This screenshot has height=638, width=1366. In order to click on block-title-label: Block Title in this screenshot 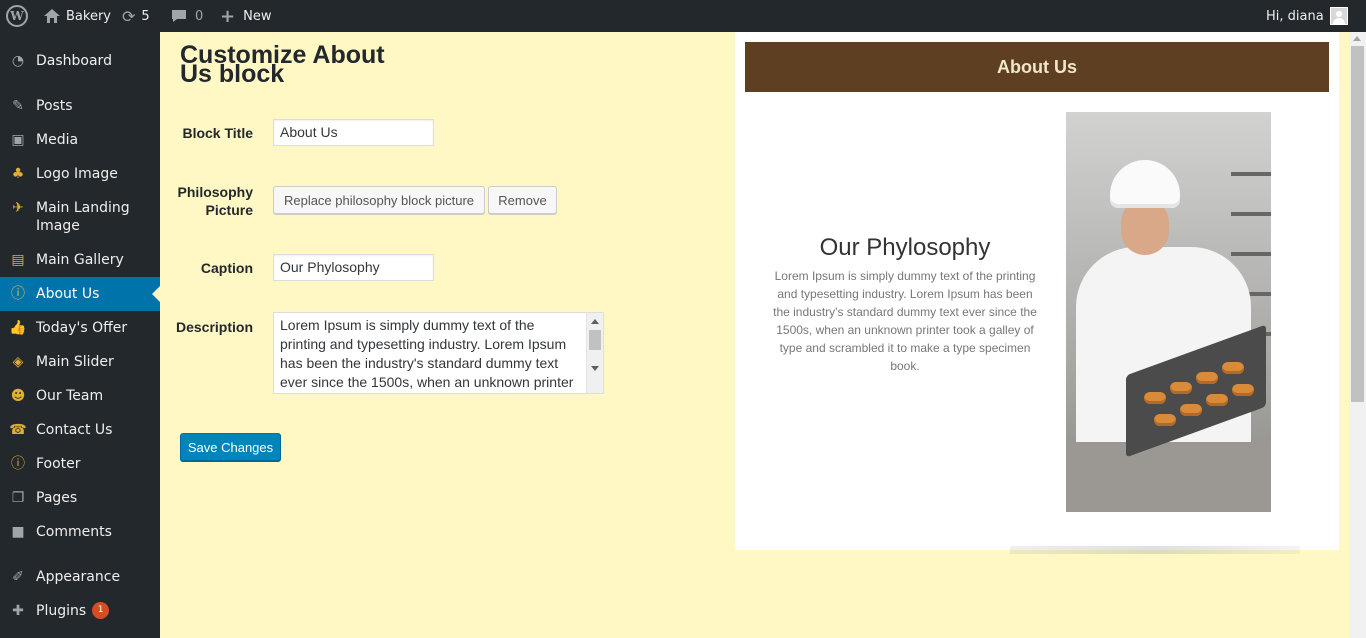, I will do `click(217, 133)`.